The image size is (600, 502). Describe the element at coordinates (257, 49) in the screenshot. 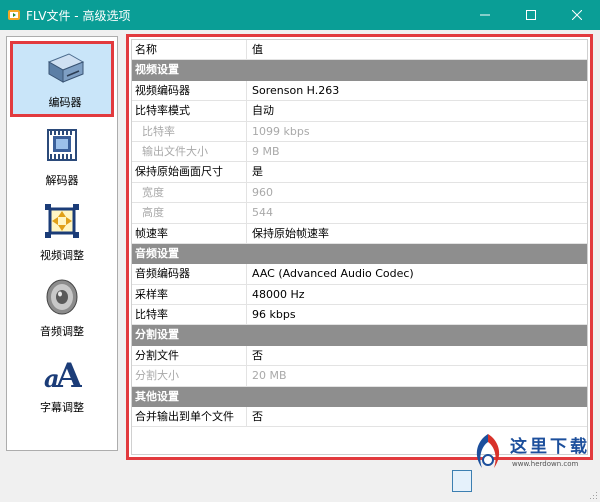

I see `column-header-value: 值` at that location.